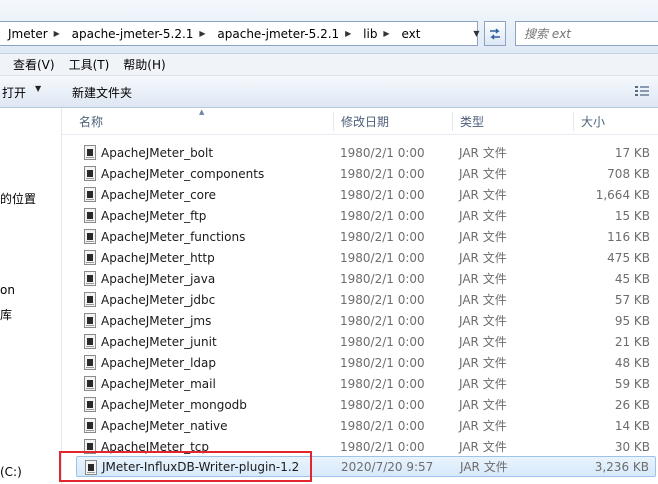 This screenshot has height=484, width=658. What do you see at coordinates (158, 257) in the screenshot?
I see `file-name: ApacheJMeter_http` at bounding box center [158, 257].